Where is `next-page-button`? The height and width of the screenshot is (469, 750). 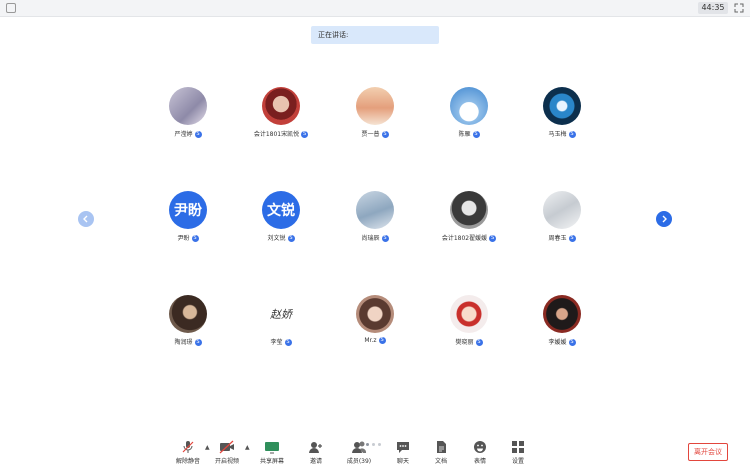
next-page-button is located at coordinates (664, 219).